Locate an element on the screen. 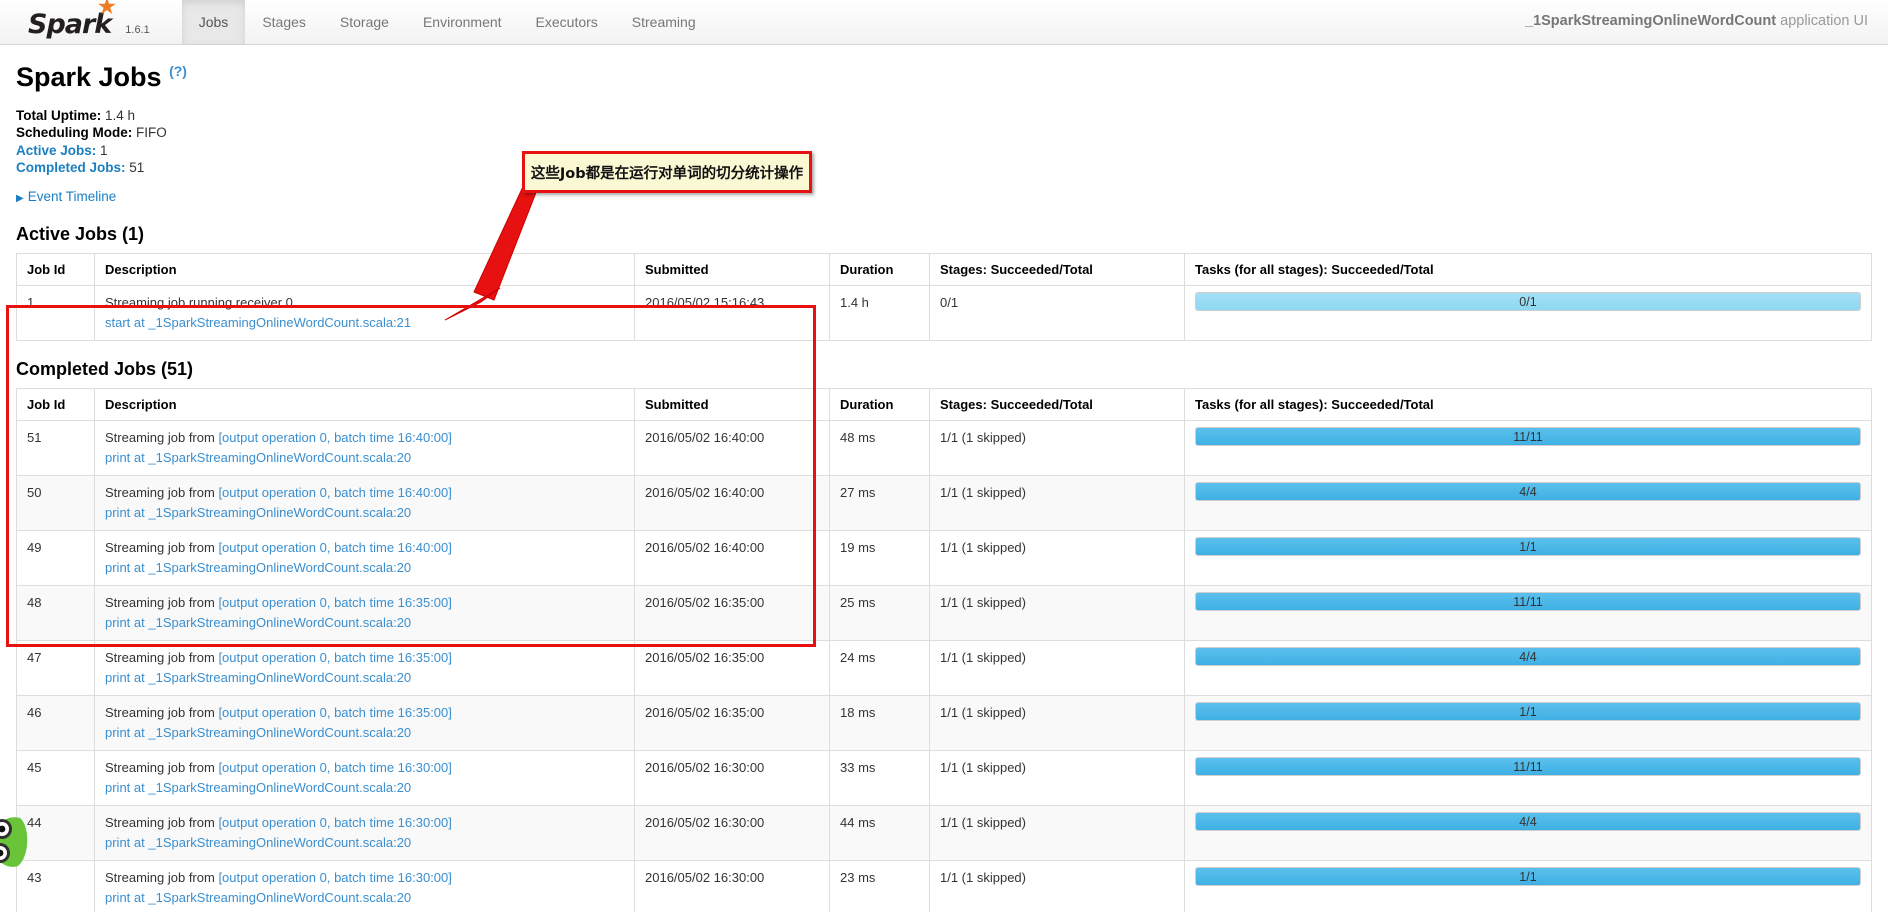  summary-active-jobs-label: Active Jobs: is located at coordinates (56, 150).